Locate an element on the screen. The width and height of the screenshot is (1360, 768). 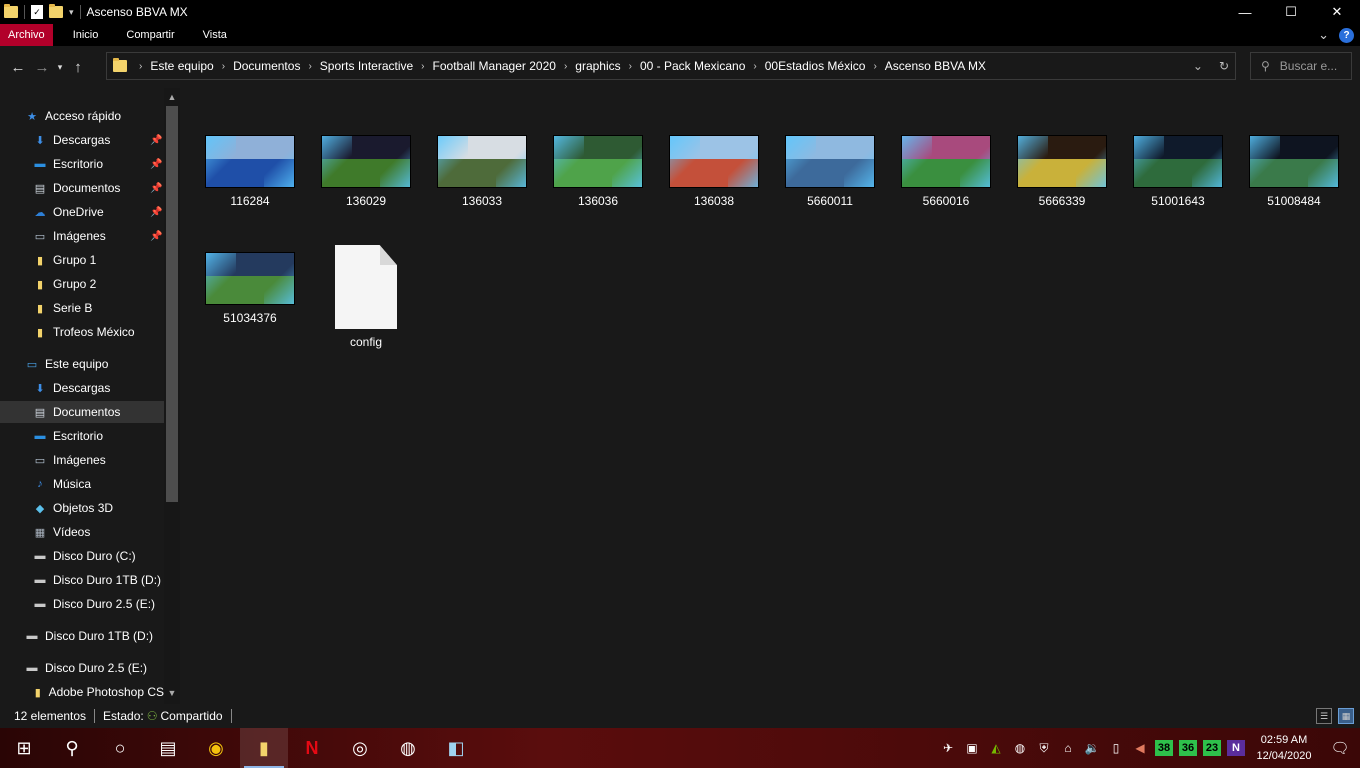
scroll-thumb is located at coordinates (172, 304).